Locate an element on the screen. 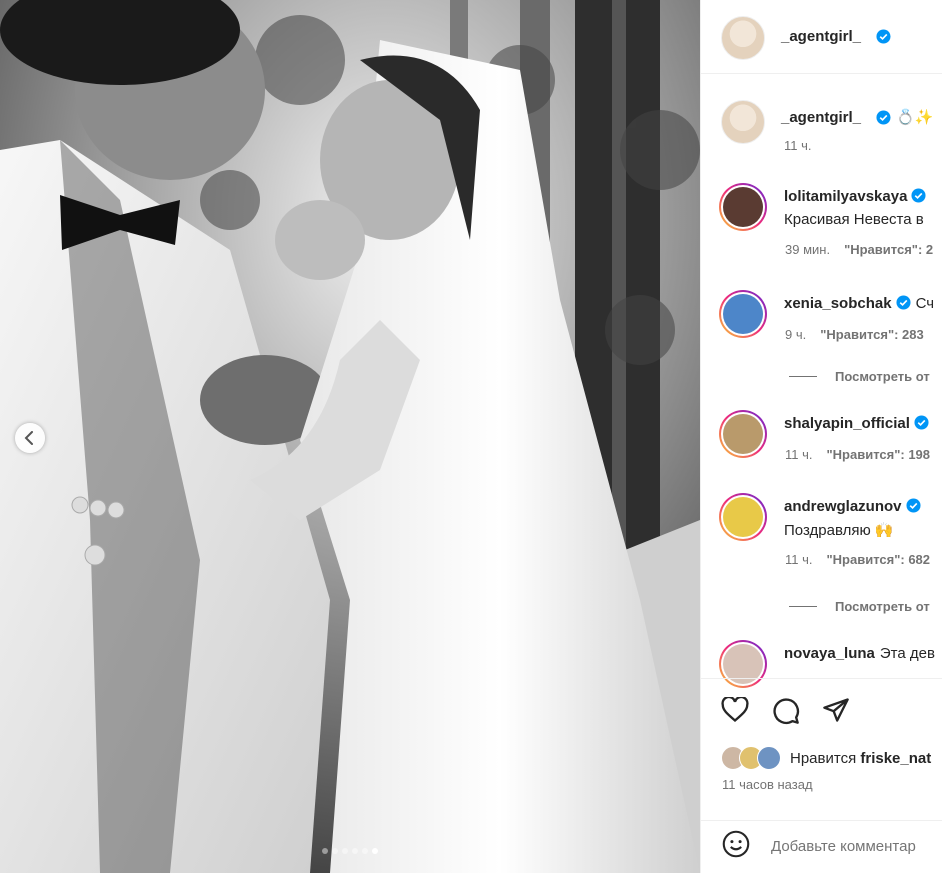 This screenshot has height=873, width=942. add-comment-bar is located at coordinates (821, 846).